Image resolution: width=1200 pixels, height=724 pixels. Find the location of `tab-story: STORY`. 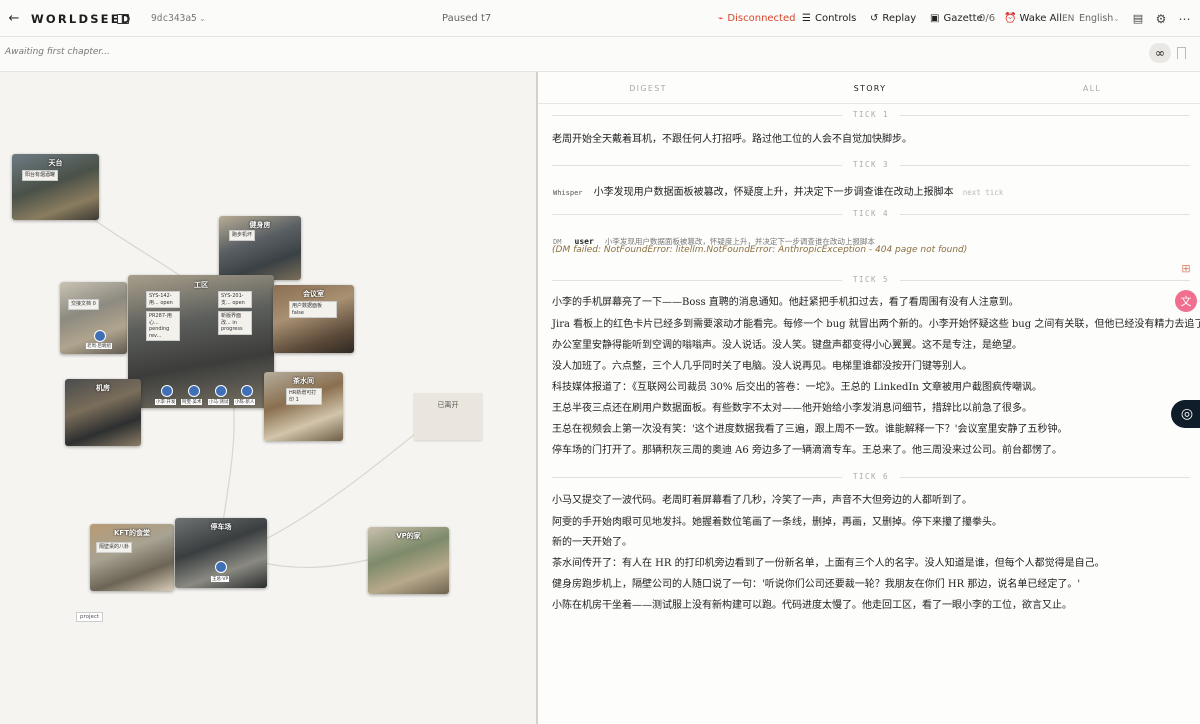

tab-story: STORY is located at coordinates (870, 88).